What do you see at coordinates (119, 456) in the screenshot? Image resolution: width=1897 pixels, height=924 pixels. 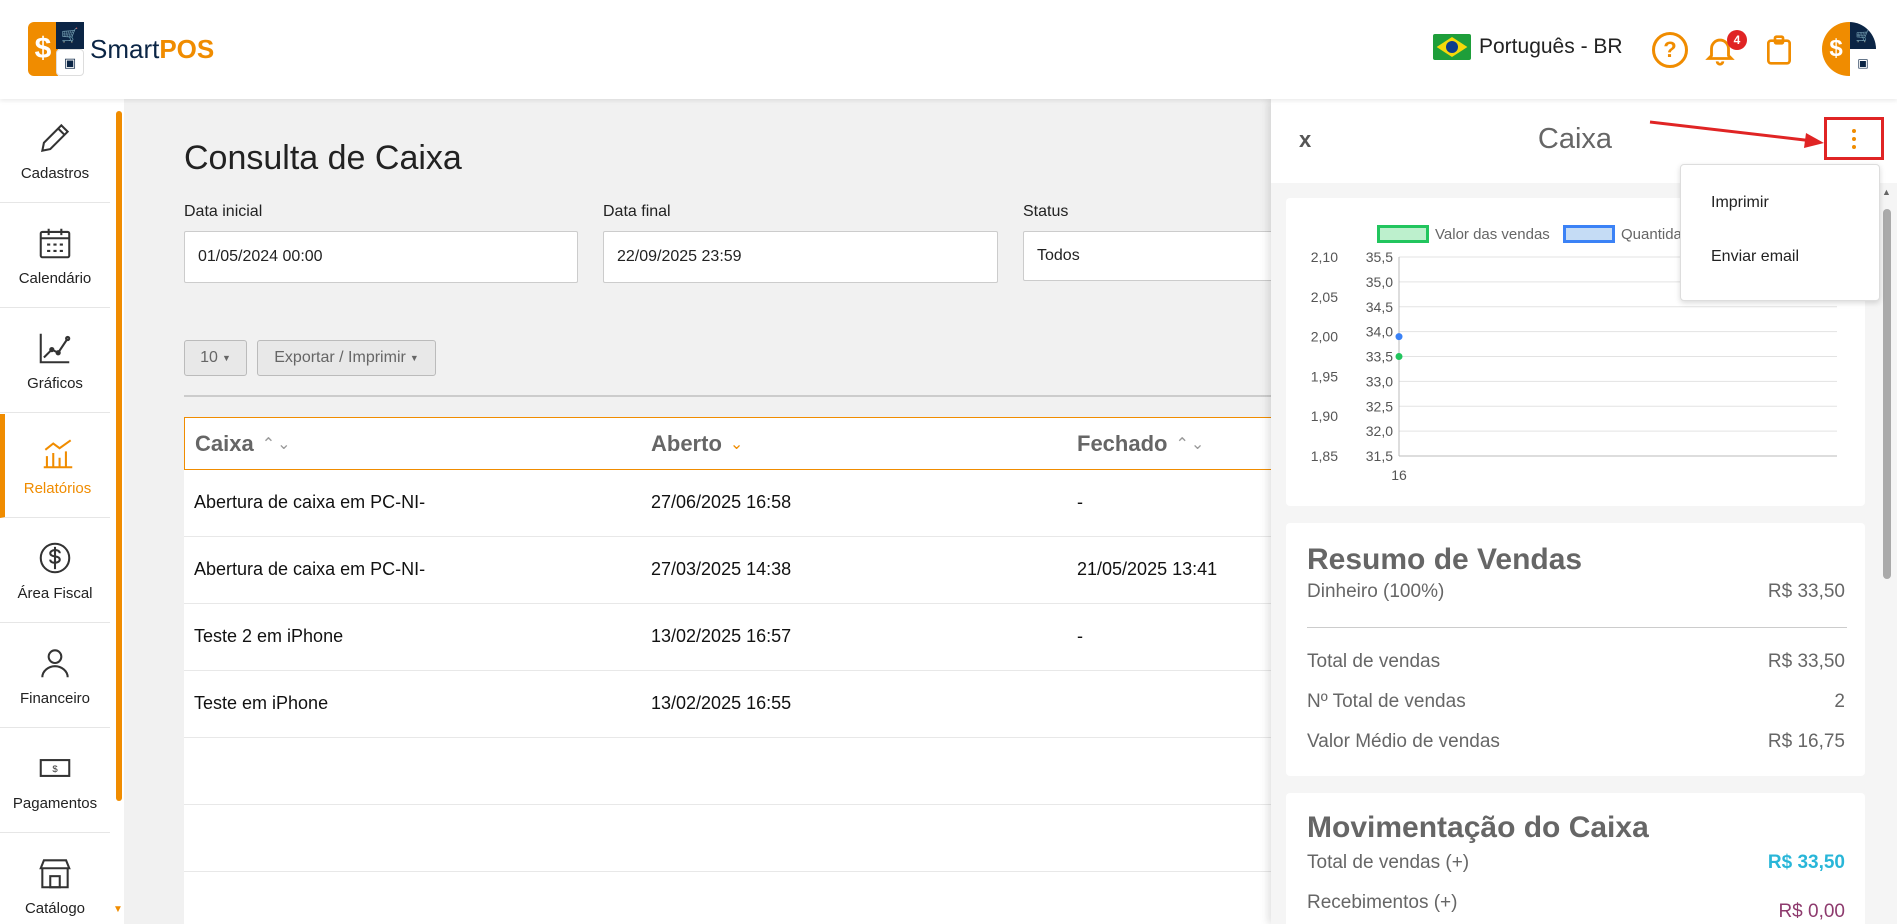 I see `sidebar-scrollbar` at bounding box center [119, 456].